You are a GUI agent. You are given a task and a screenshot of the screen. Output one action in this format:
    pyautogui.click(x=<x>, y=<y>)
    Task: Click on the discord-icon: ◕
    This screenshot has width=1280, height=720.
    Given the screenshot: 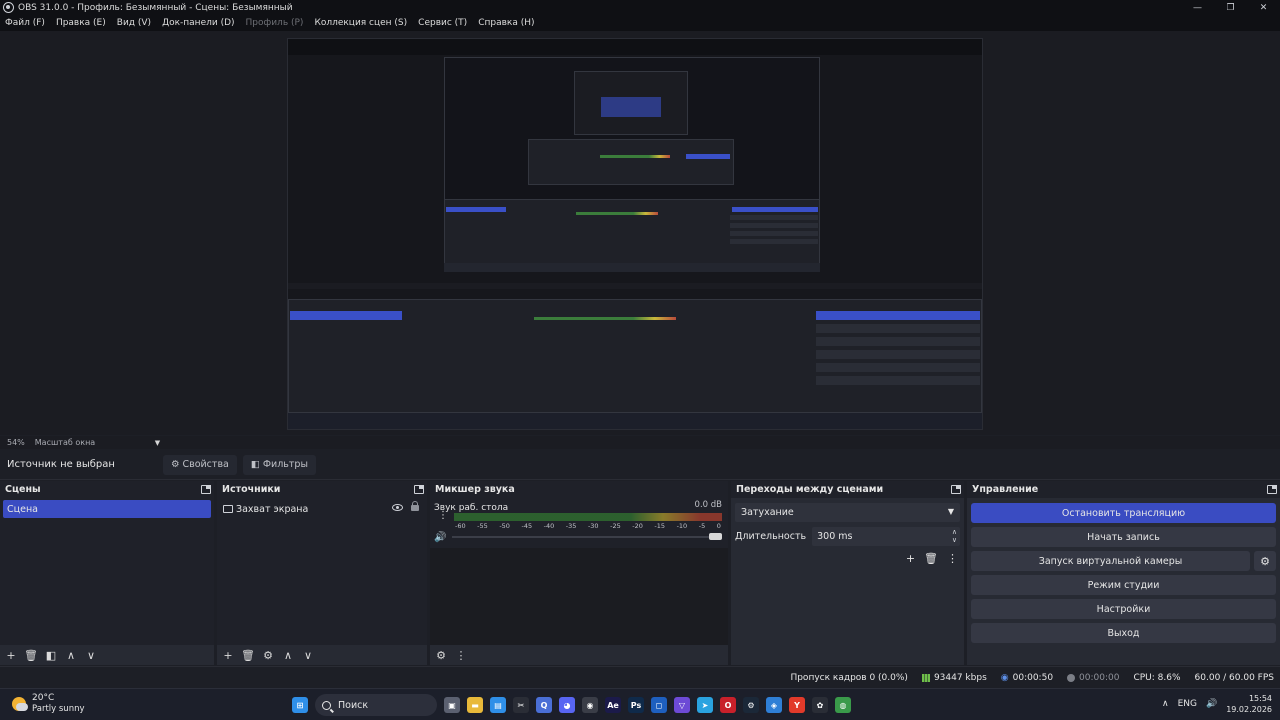 What is the action you would take?
    pyautogui.click(x=567, y=705)
    